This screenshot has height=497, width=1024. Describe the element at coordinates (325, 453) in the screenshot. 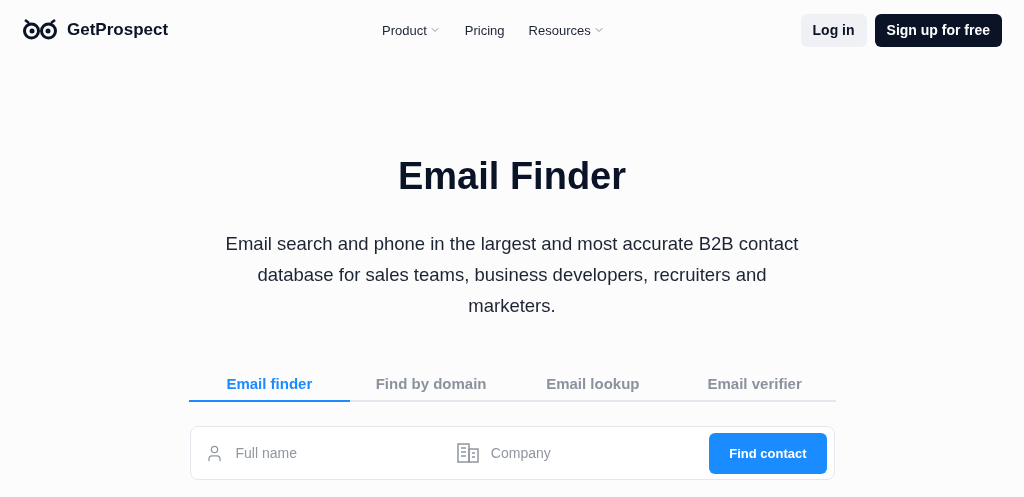

I see `search-field: Full name` at that location.